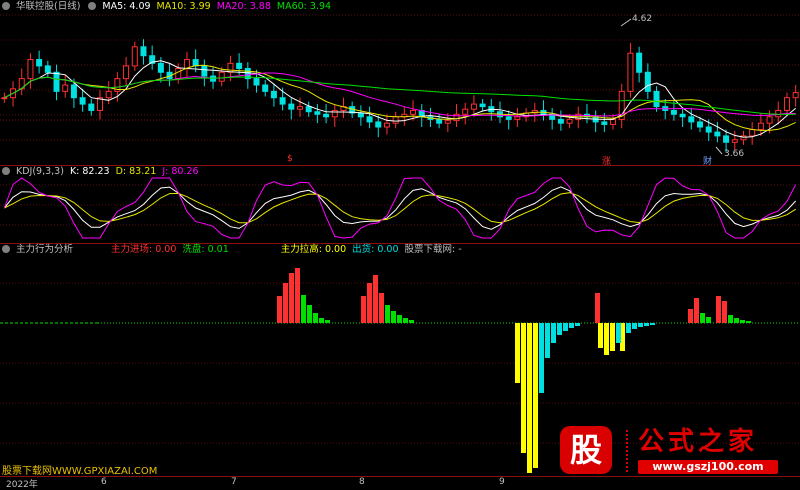 The height and width of the screenshot is (490, 800). What do you see at coordinates (362, 482) in the screenshot?
I see `axis-tick-aug: 8` at bounding box center [362, 482].